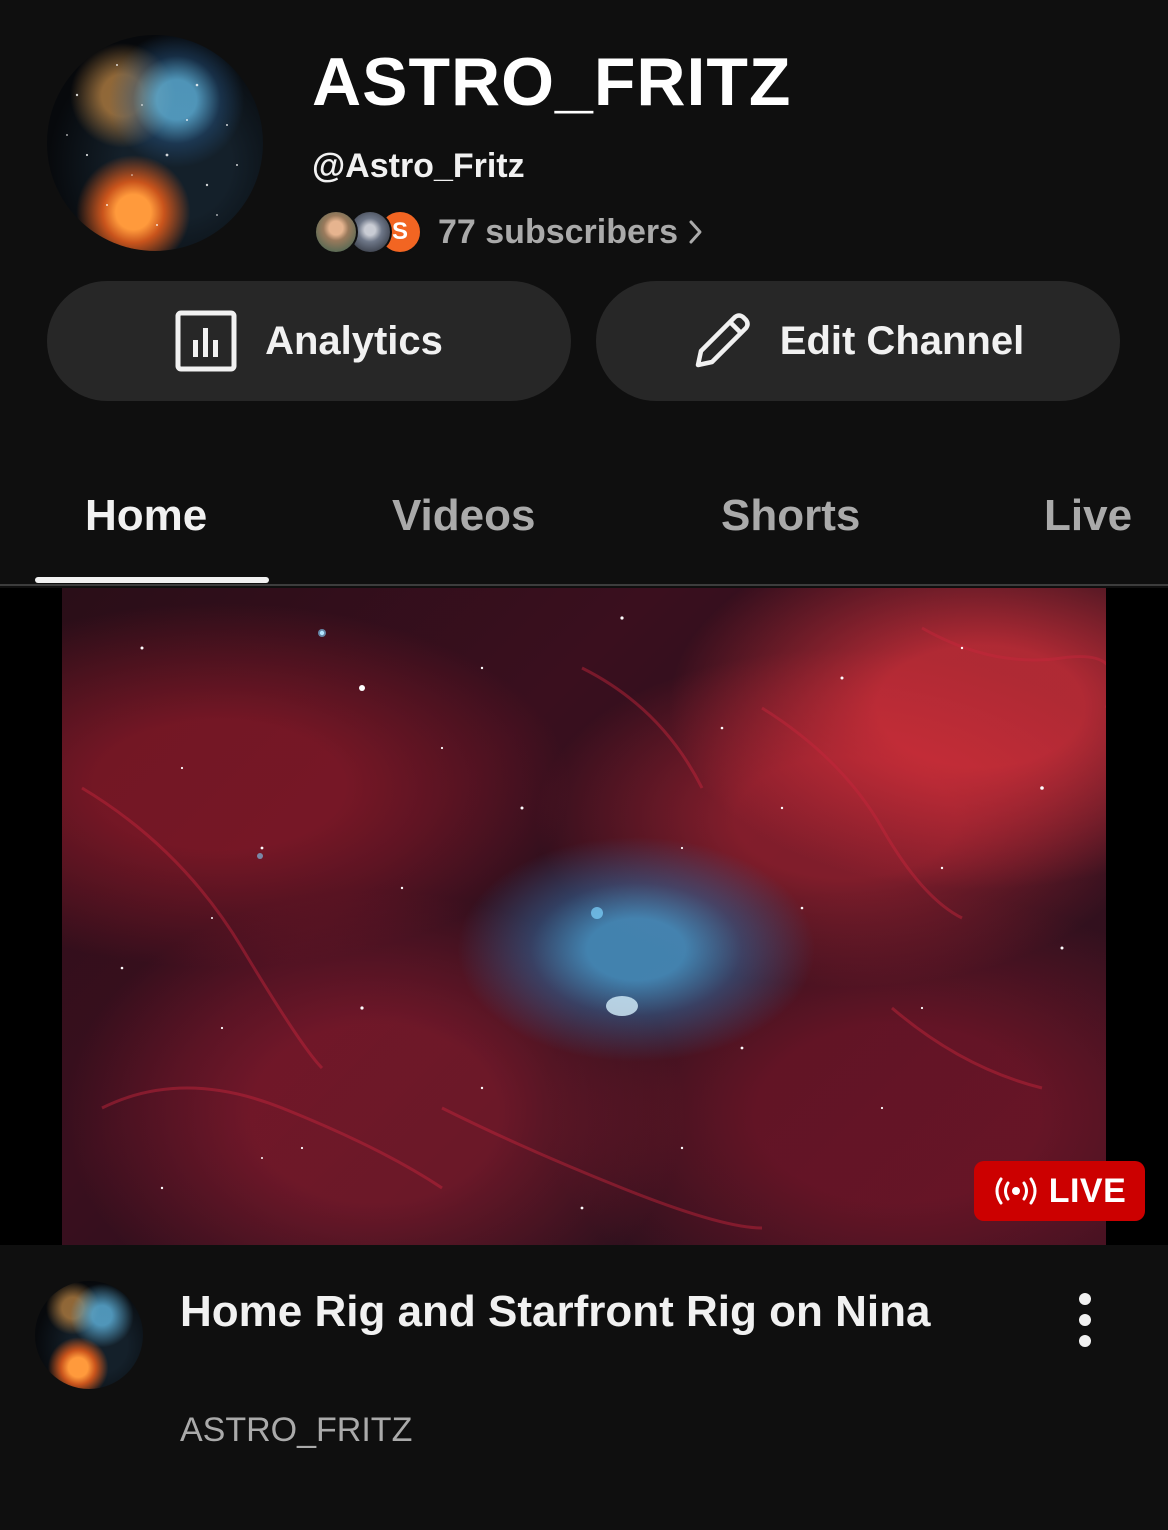 The height and width of the screenshot is (1530, 1168). I want to click on tab-live: Live, so click(1088, 516).